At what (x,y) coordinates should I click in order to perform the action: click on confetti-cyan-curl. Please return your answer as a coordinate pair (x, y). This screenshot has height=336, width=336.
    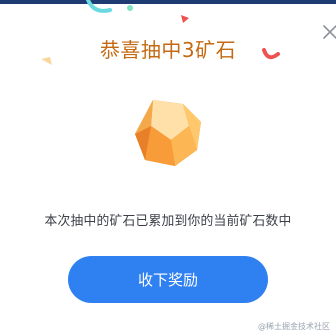
    Looking at the image, I should click on (99, 6).